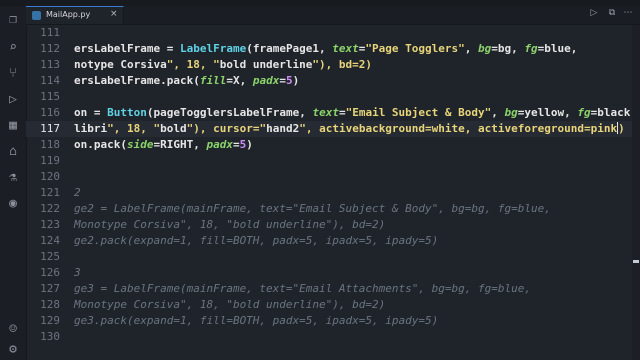  I want to click on code-line: 121 2, so click(329, 193).